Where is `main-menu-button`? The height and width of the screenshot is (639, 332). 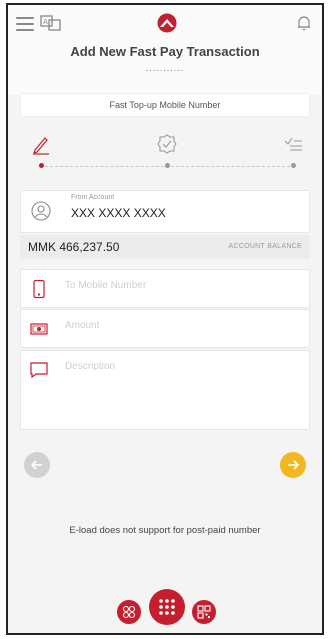
main-menu-button is located at coordinates (167, 607).